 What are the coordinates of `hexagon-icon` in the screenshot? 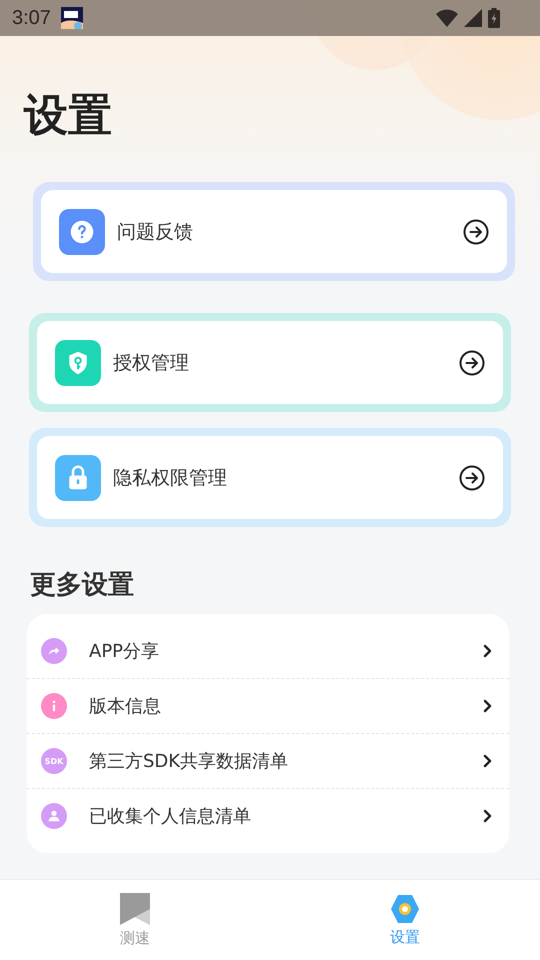 It's located at (405, 909).